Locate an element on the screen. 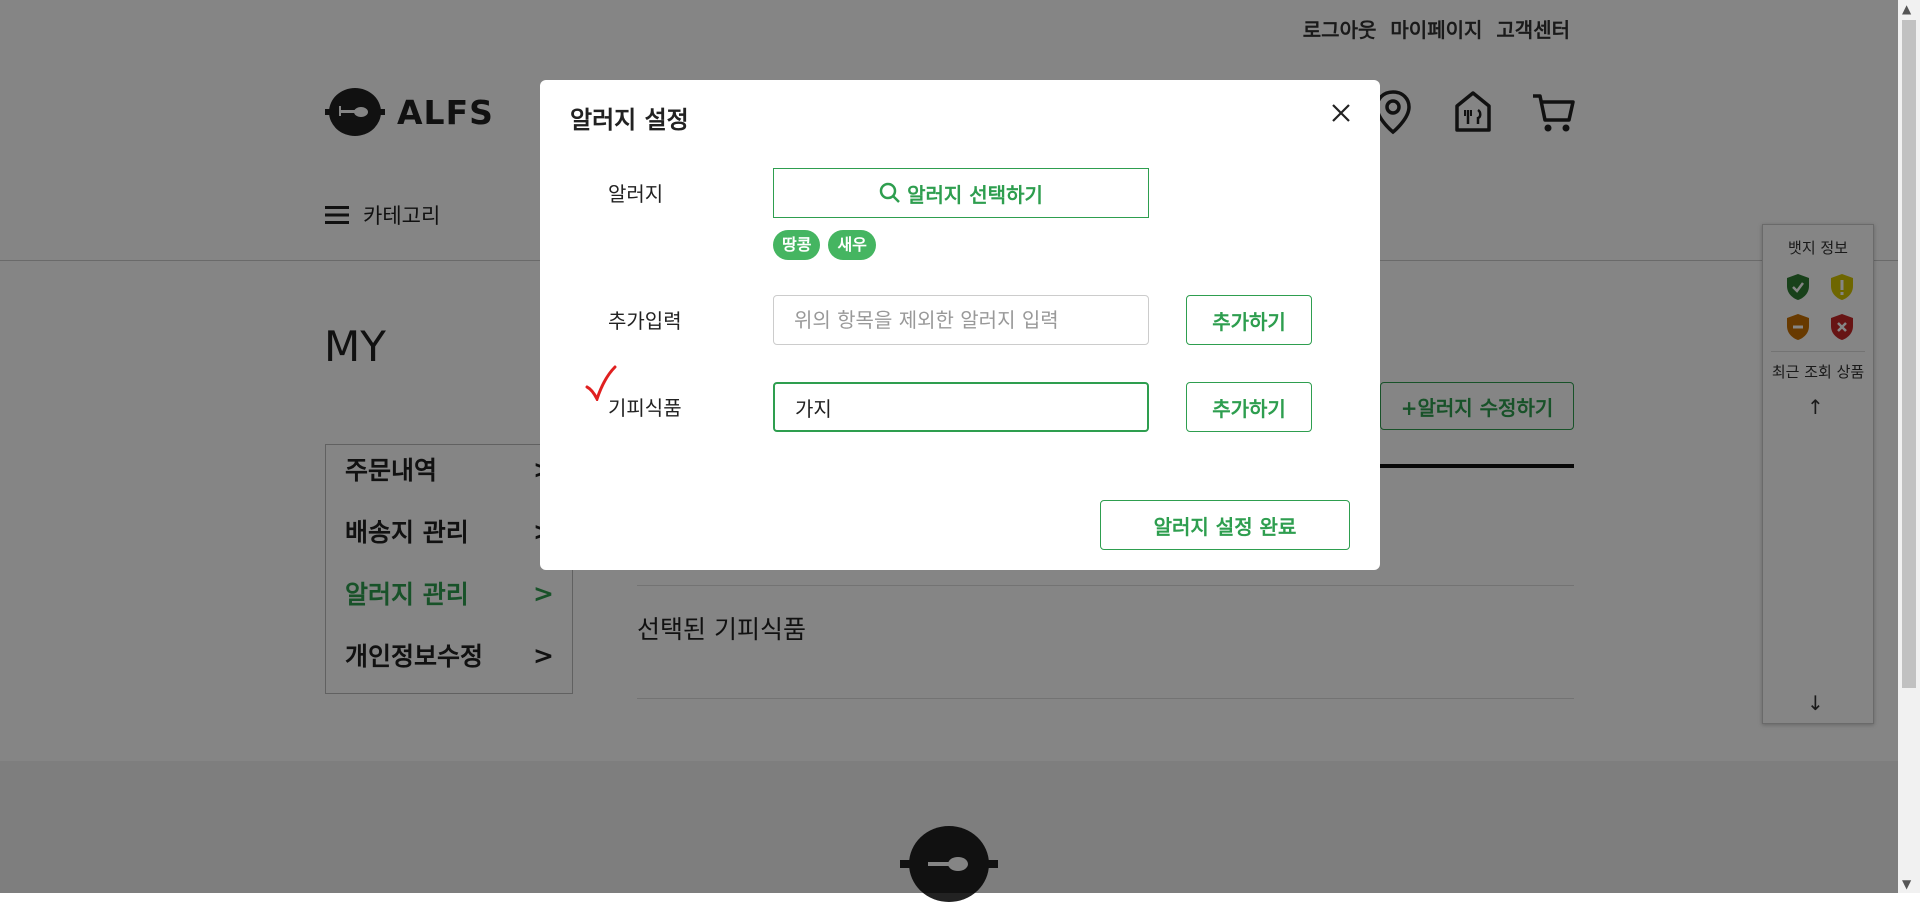 The image size is (1920, 902). allergy-tag: 새우 is located at coordinates (852, 245).